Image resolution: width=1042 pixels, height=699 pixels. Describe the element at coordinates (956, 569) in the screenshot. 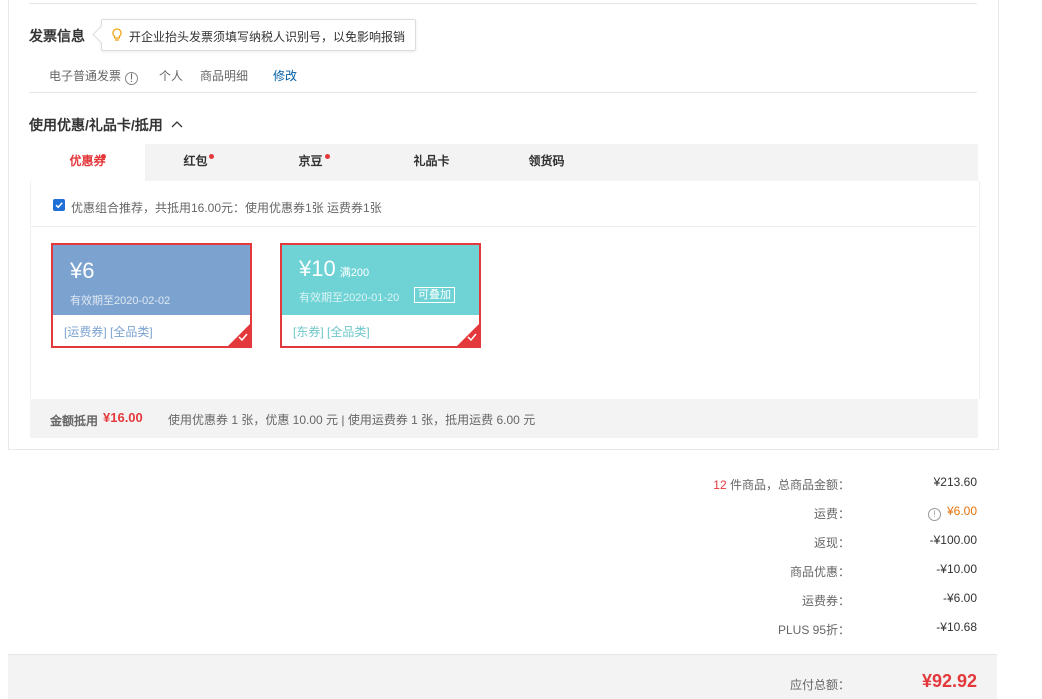

I see `product-discount-value: -¥10.00` at that location.